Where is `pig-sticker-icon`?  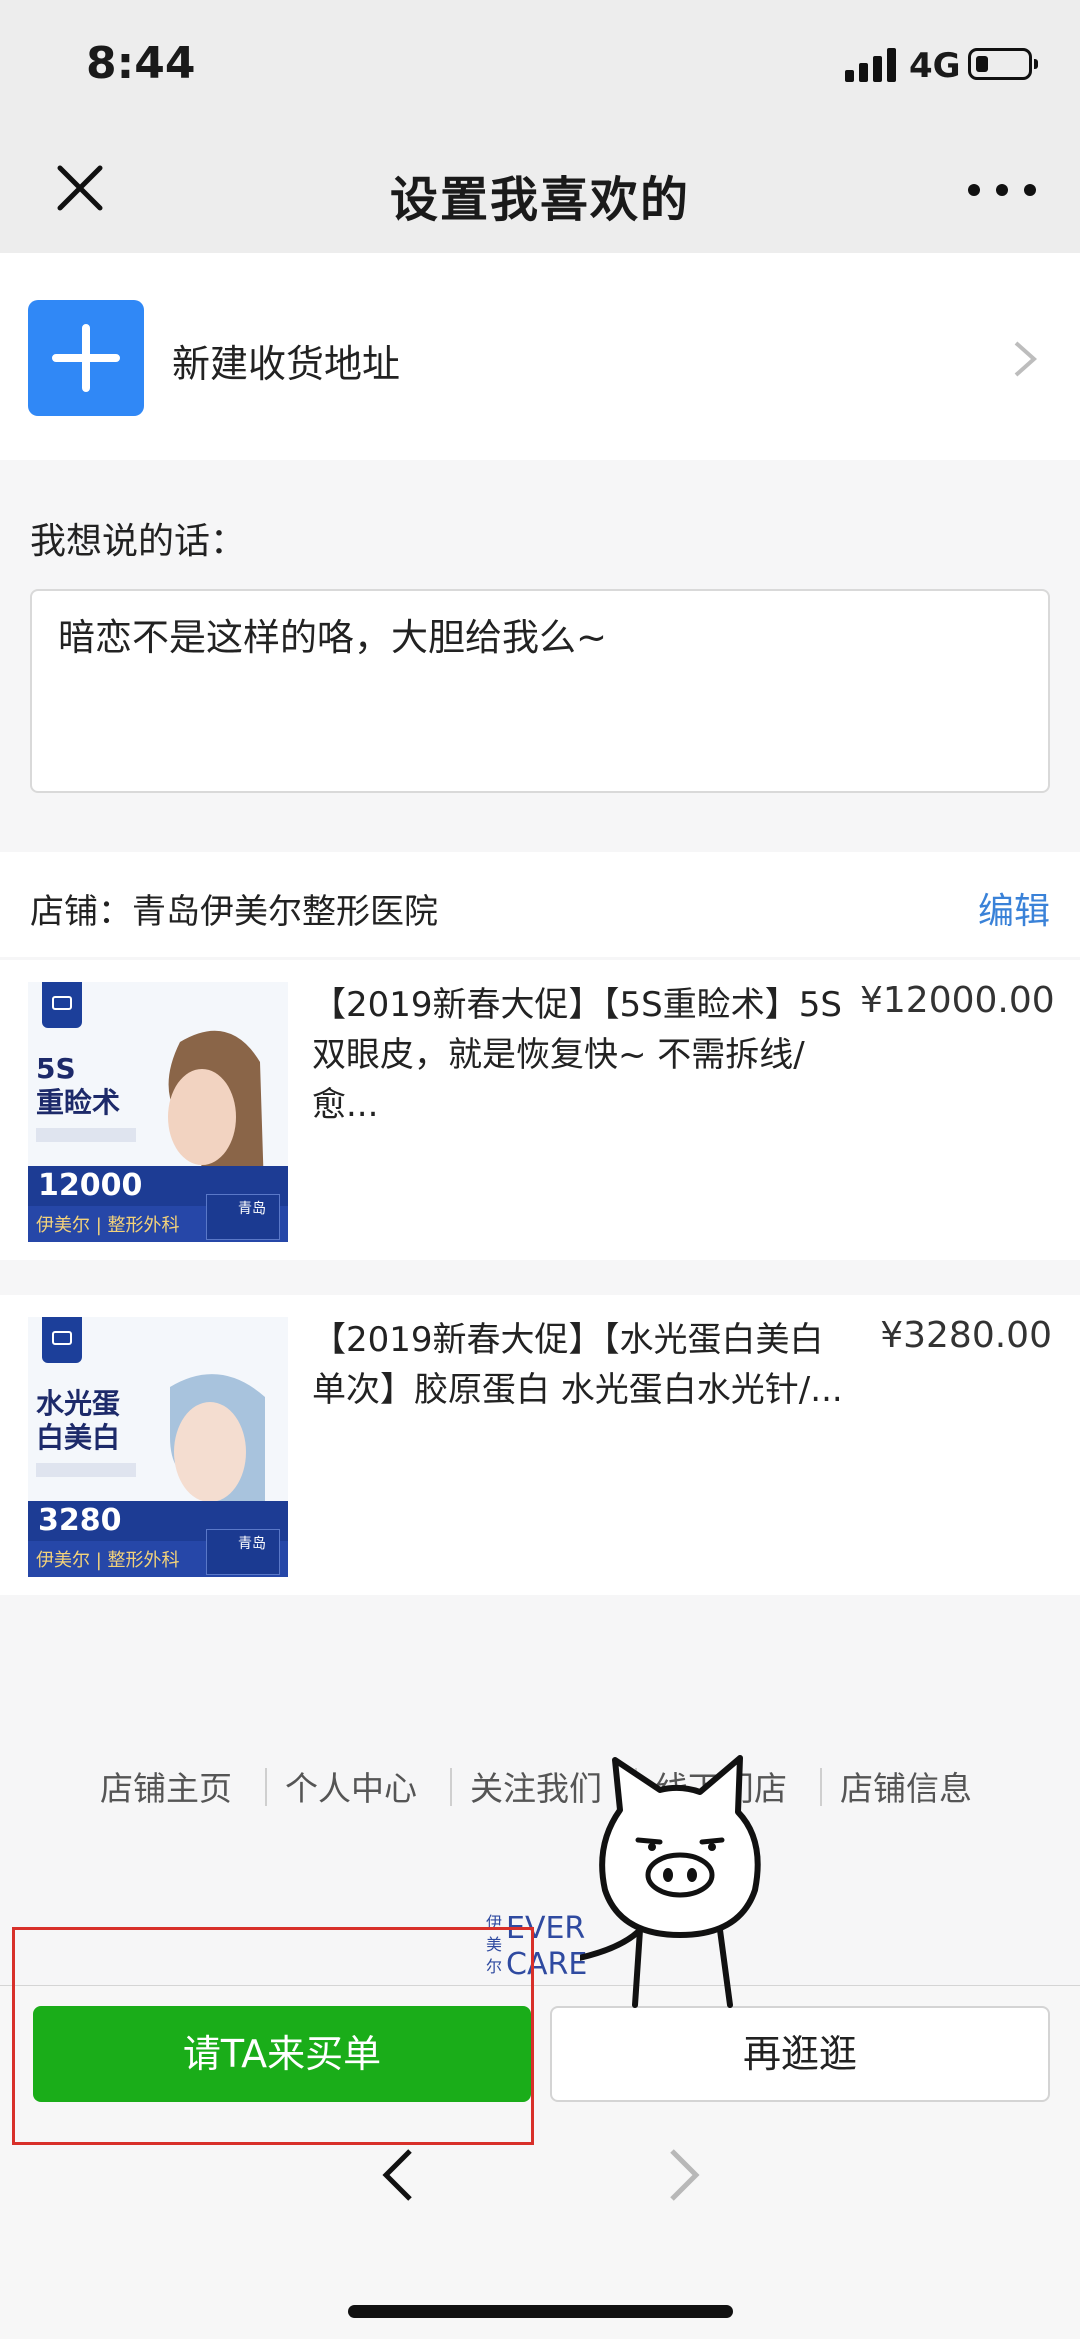 pig-sticker-icon is located at coordinates (673, 1880).